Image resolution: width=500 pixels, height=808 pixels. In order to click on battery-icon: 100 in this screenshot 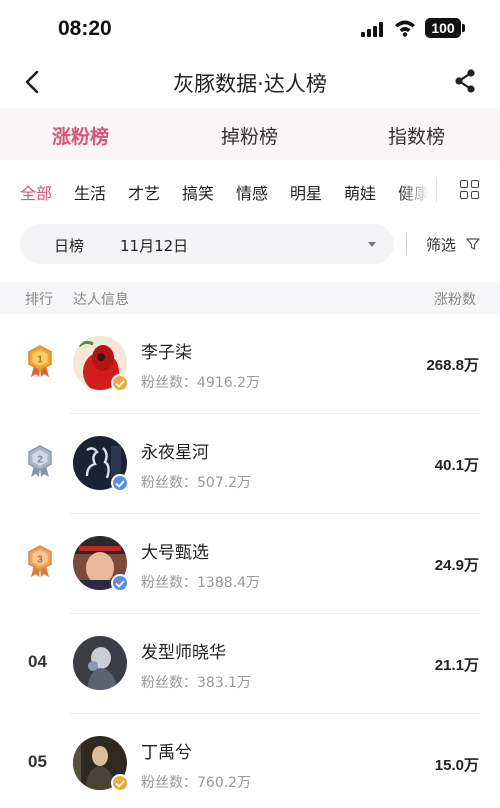, I will do `click(445, 28)`.